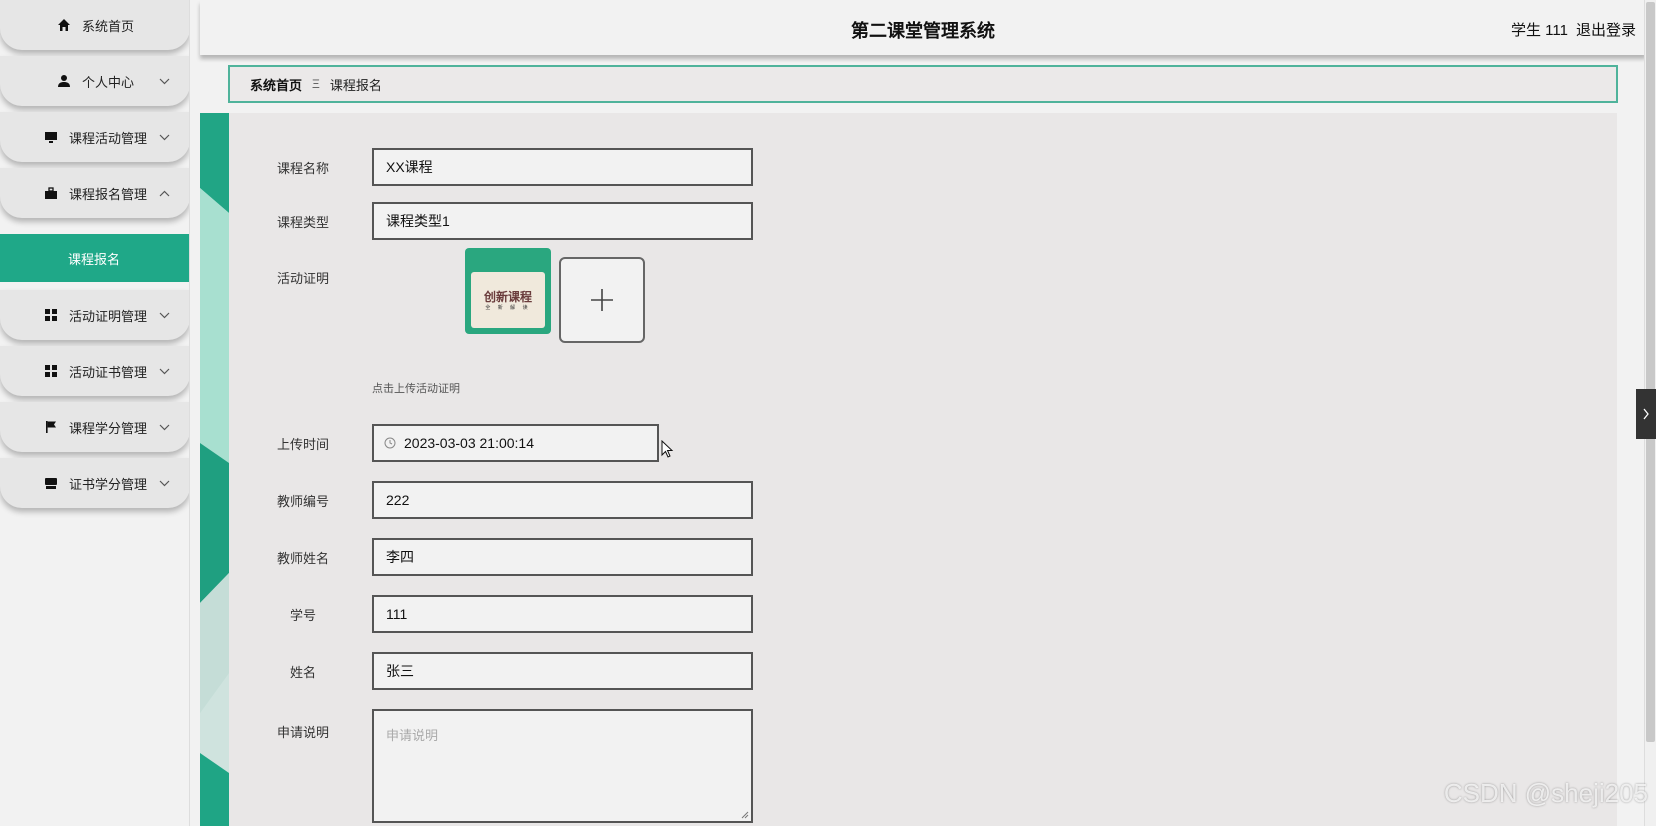 This screenshot has height=826, width=1656. I want to click on sidebar-item-activity-proof: 活动证明管理, so click(94, 315).